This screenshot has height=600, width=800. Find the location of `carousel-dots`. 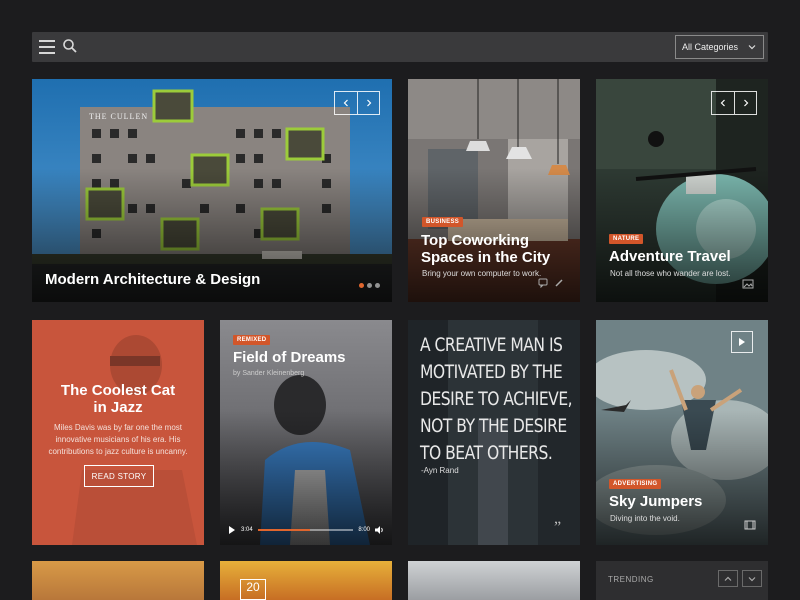

carousel-dots is located at coordinates (369, 285).